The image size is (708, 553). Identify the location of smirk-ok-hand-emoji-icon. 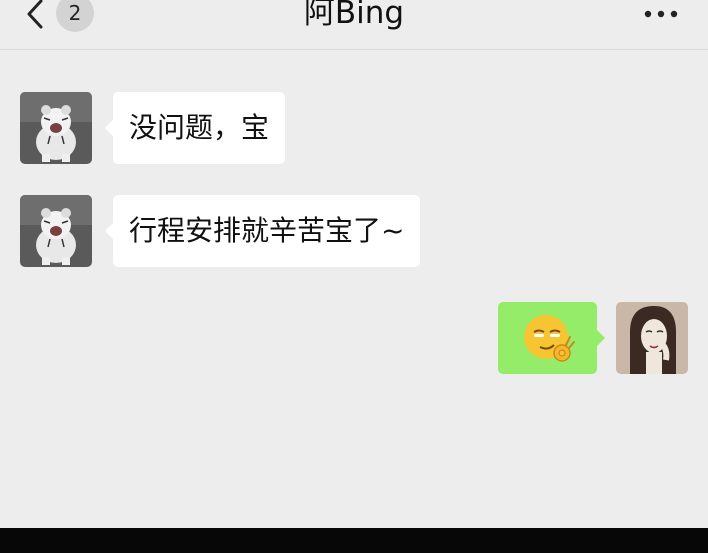
(549, 338).